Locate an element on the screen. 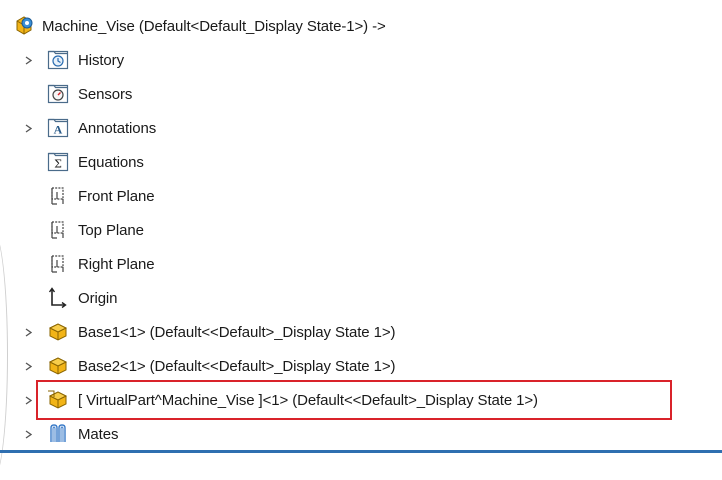 This screenshot has height=480, width=722. tree-item-front-plane: Front Plane is located at coordinates (361, 196).